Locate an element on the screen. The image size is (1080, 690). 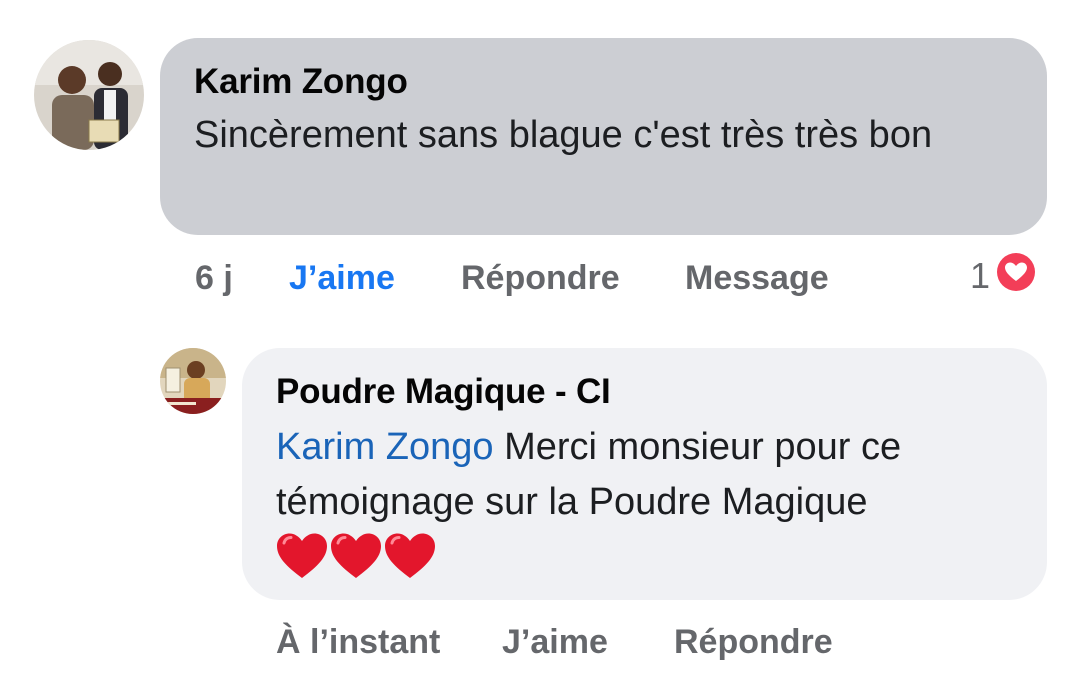
comment-actions: 6 j J’aime Répondre Message is located at coordinates (512, 278).